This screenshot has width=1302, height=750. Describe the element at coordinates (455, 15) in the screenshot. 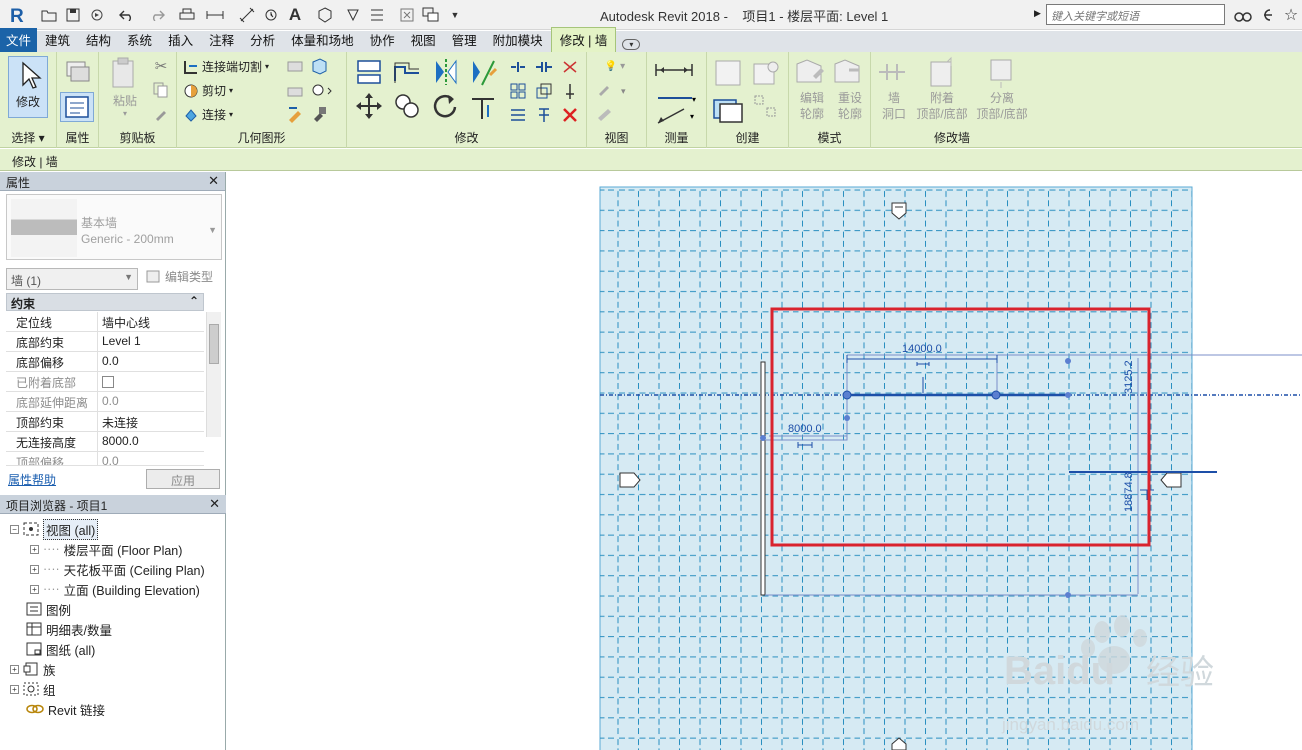

I see `qat-dropdown-icon: ▼` at that location.